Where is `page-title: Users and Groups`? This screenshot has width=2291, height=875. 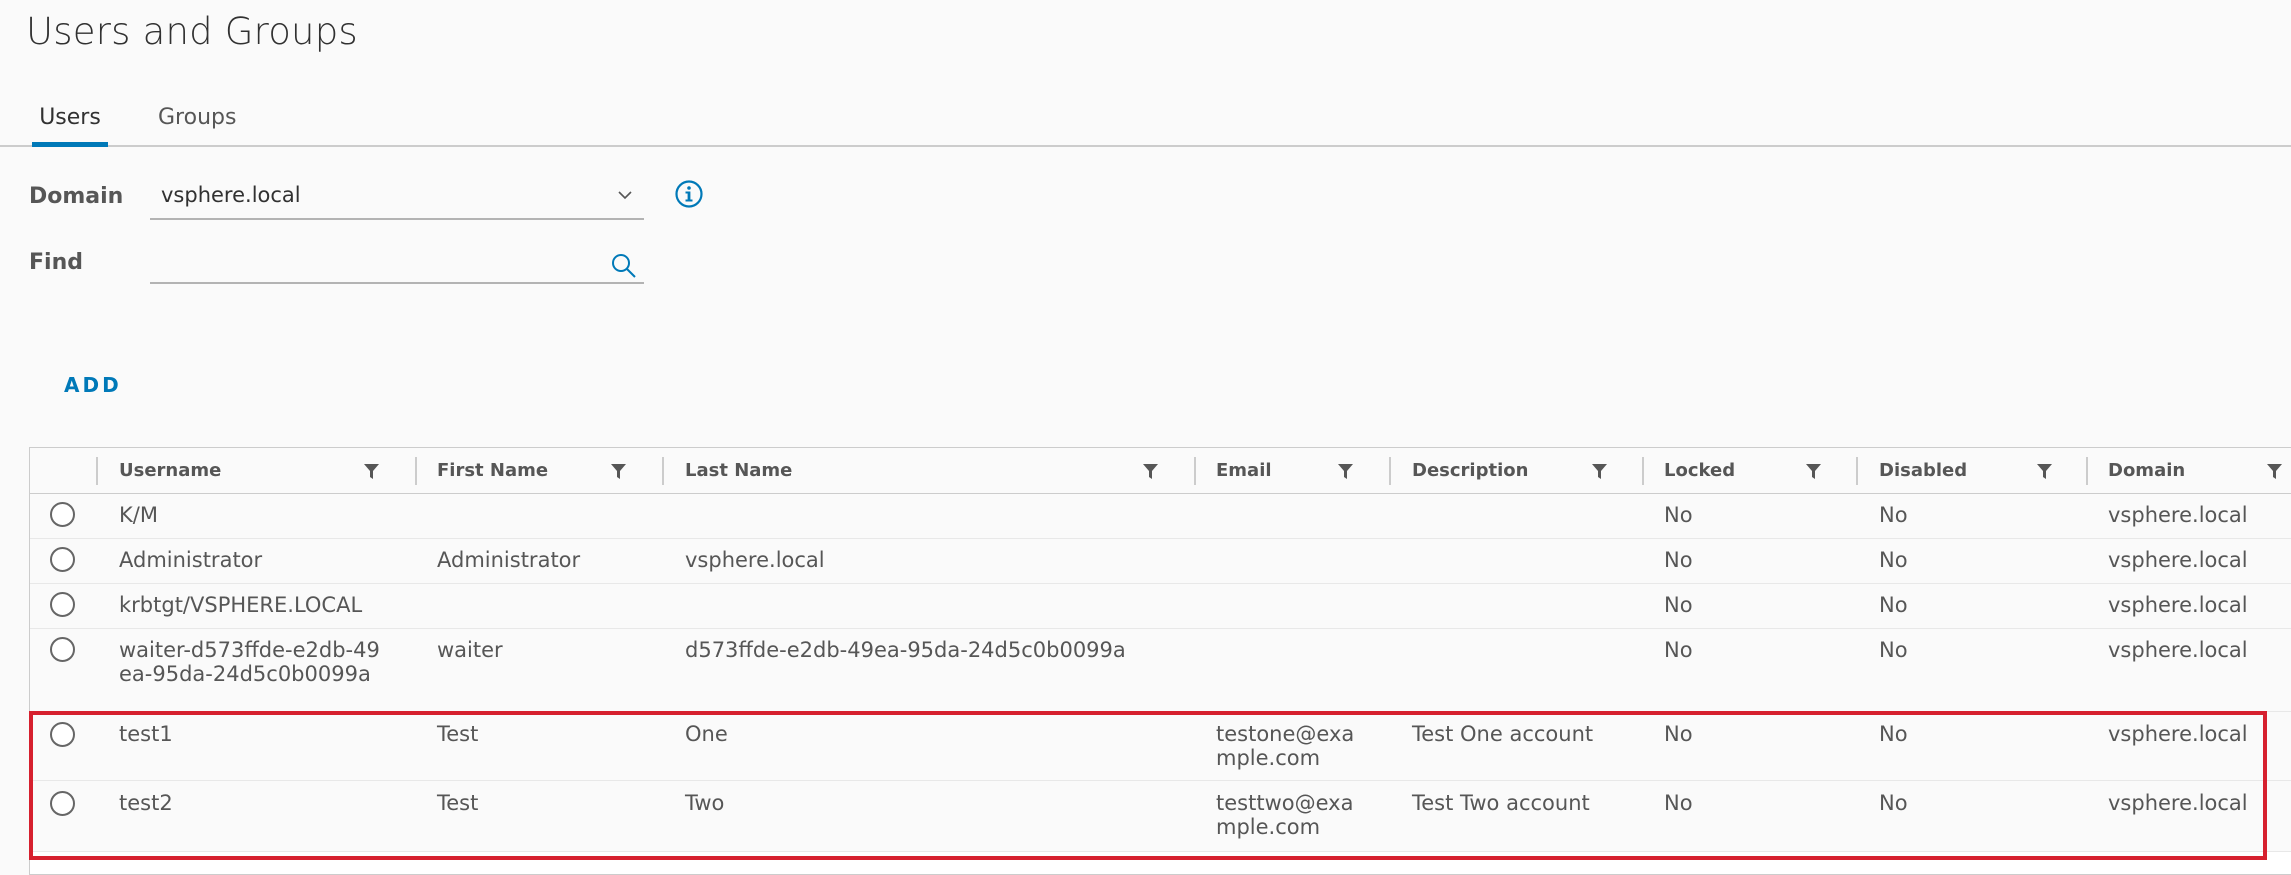
page-title: Users and Groups is located at coordinates (192, 31).